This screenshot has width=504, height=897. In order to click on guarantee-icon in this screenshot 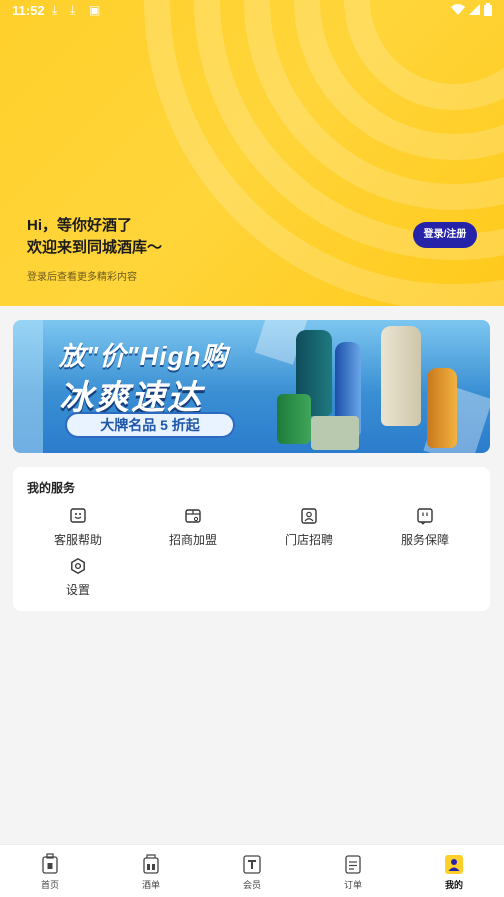, I will do `click(425, 516)`.